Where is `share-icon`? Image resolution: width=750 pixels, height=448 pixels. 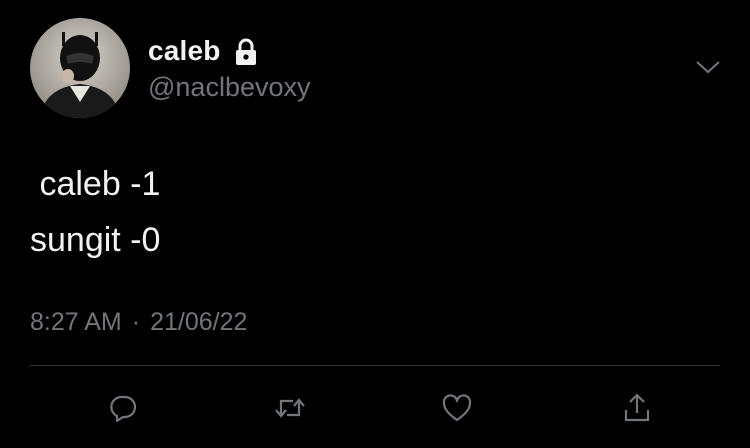 share-icon is located at coordinates (637, 407).